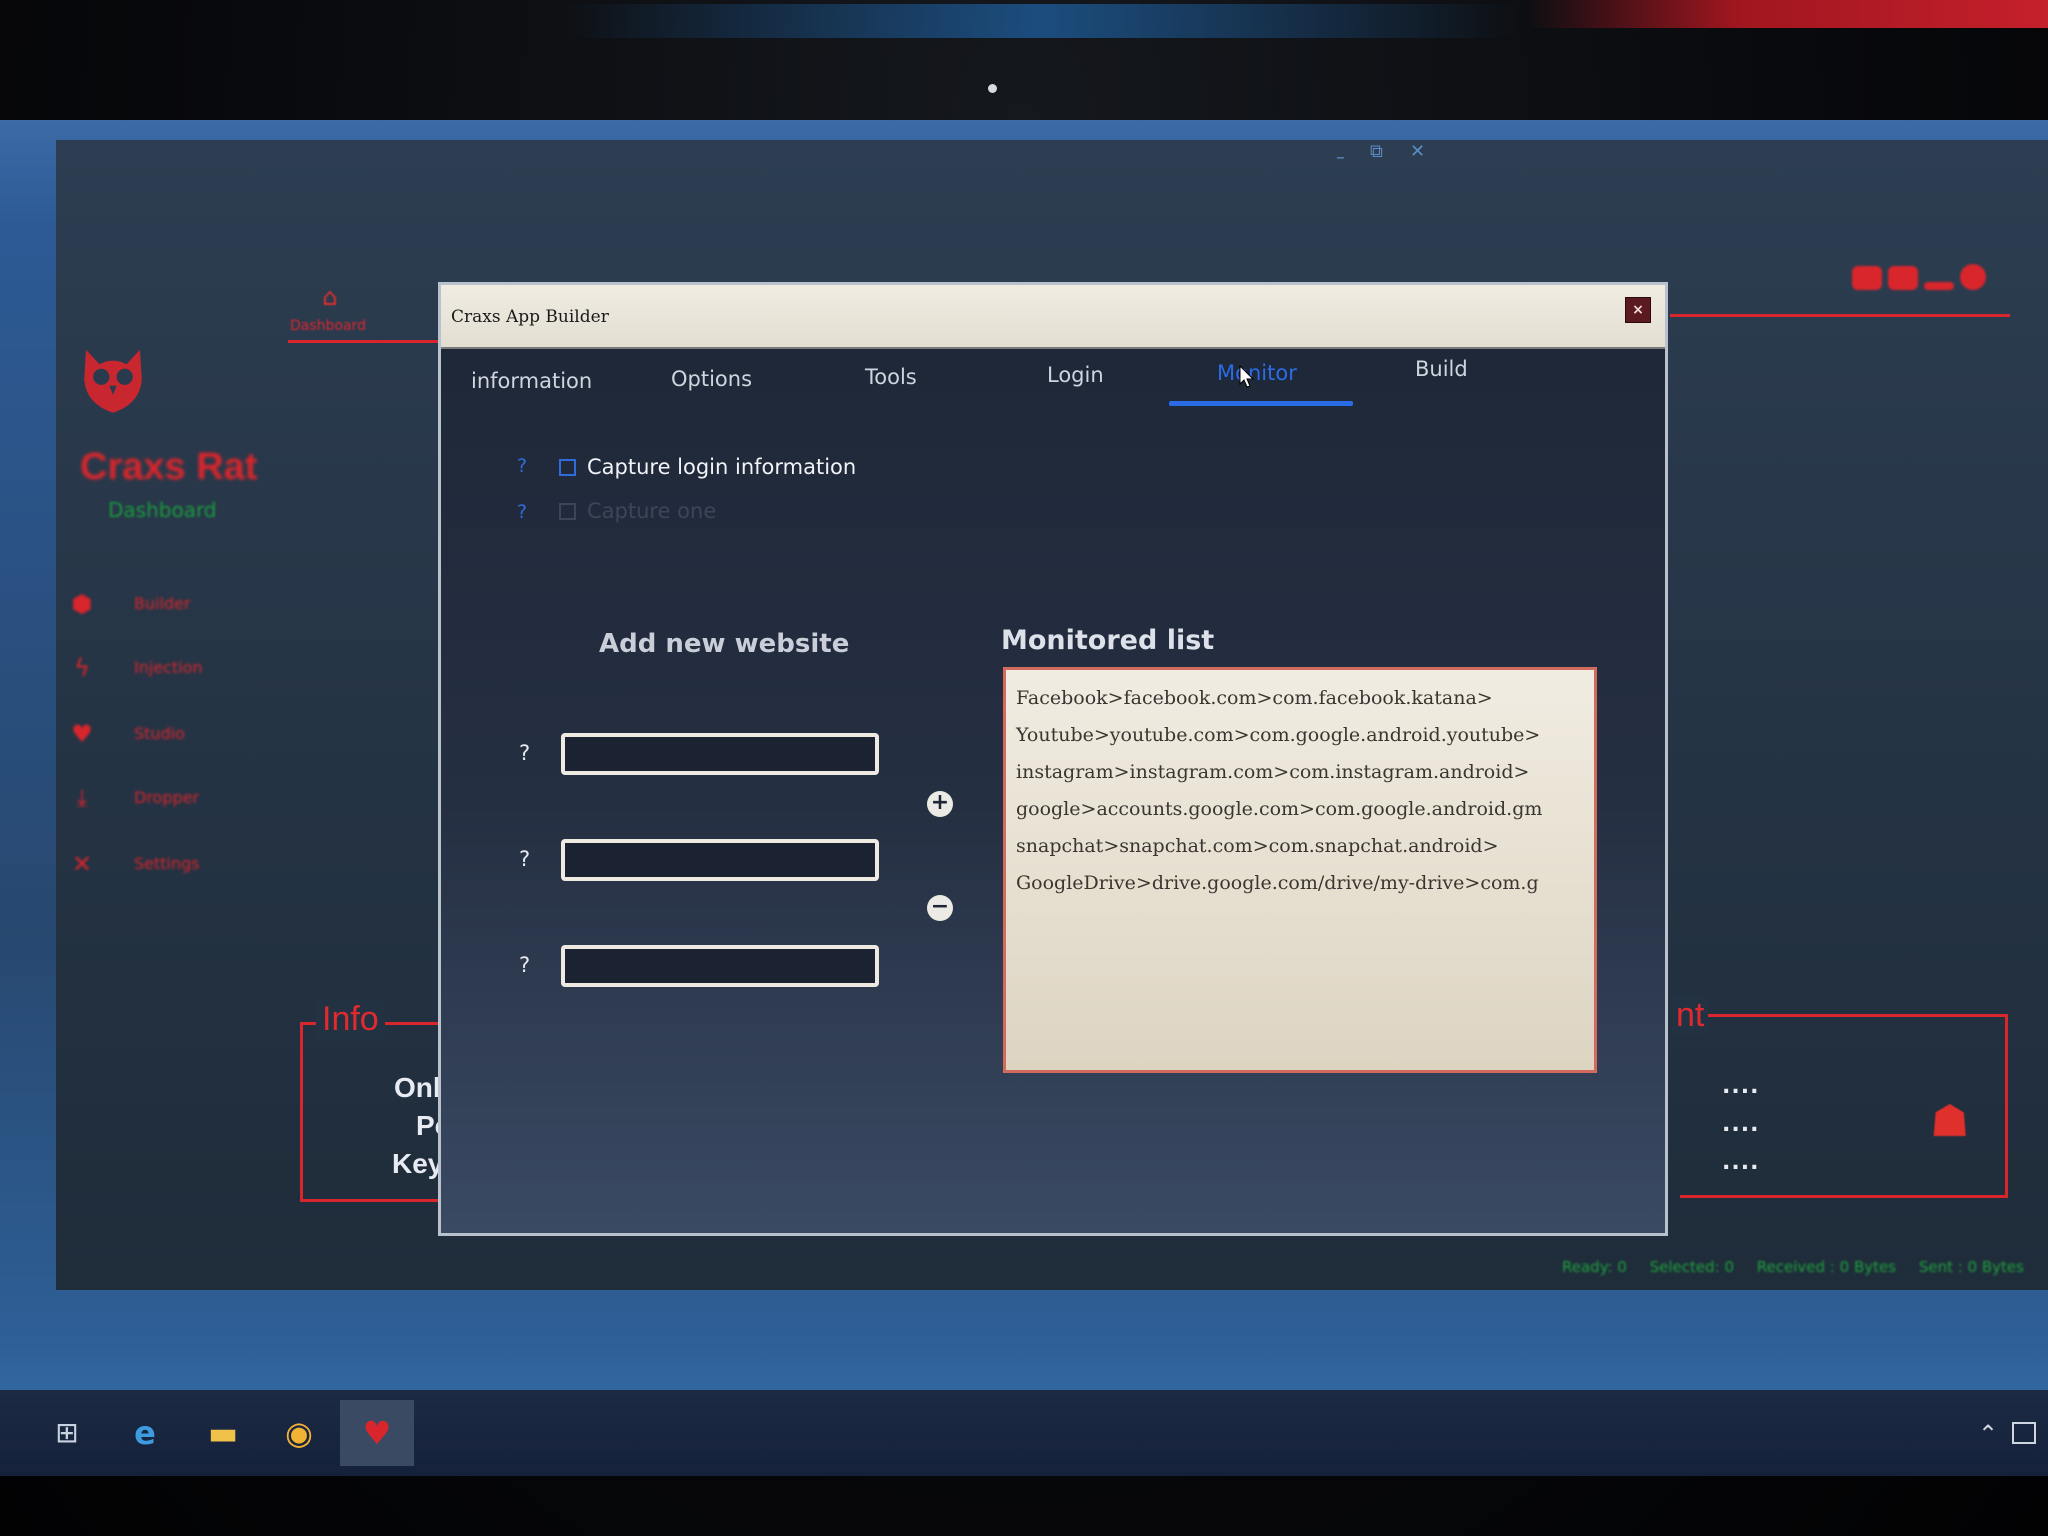 This screenshot has height=1536, width=2048. I want to click on website-name-field, so click(720, 754).